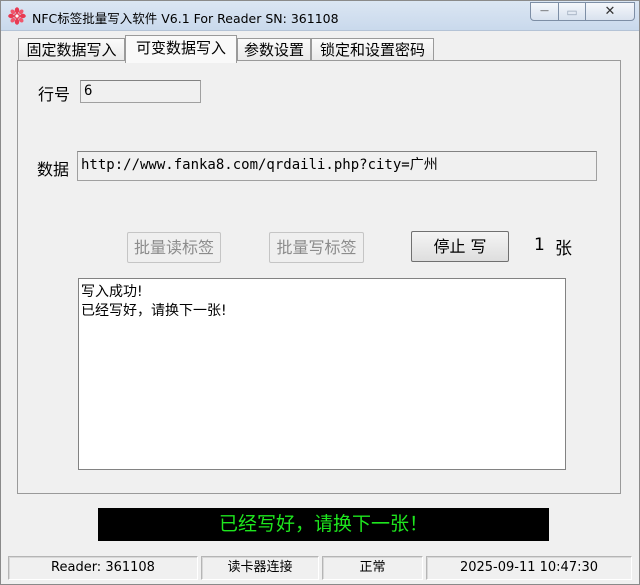 This screenshot has height=585, width=640. Describe the element at coordinates (103, 568) in the screenshot. I see `status-reader: Reader: 361108` at that location.